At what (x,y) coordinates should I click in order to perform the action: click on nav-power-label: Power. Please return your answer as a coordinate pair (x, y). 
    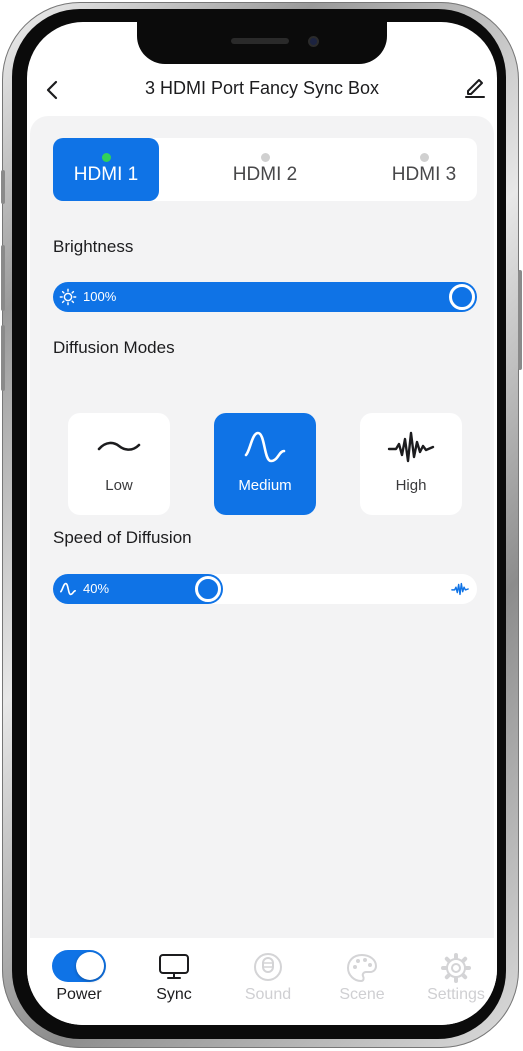
    Looking at the image, I should click on (79, 994).